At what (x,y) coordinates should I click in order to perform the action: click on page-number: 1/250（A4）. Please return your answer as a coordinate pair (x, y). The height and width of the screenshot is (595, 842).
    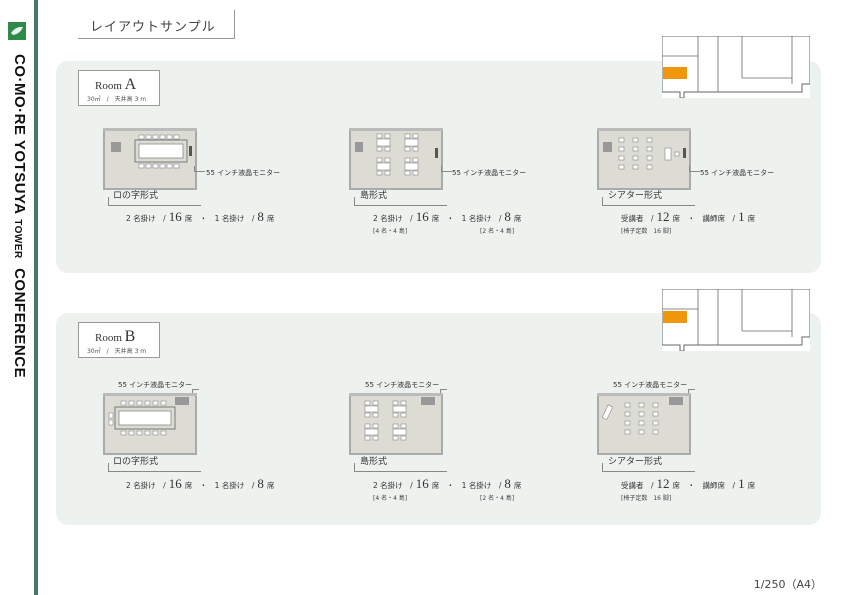
    Looking at the image, I should click on (787, 584).